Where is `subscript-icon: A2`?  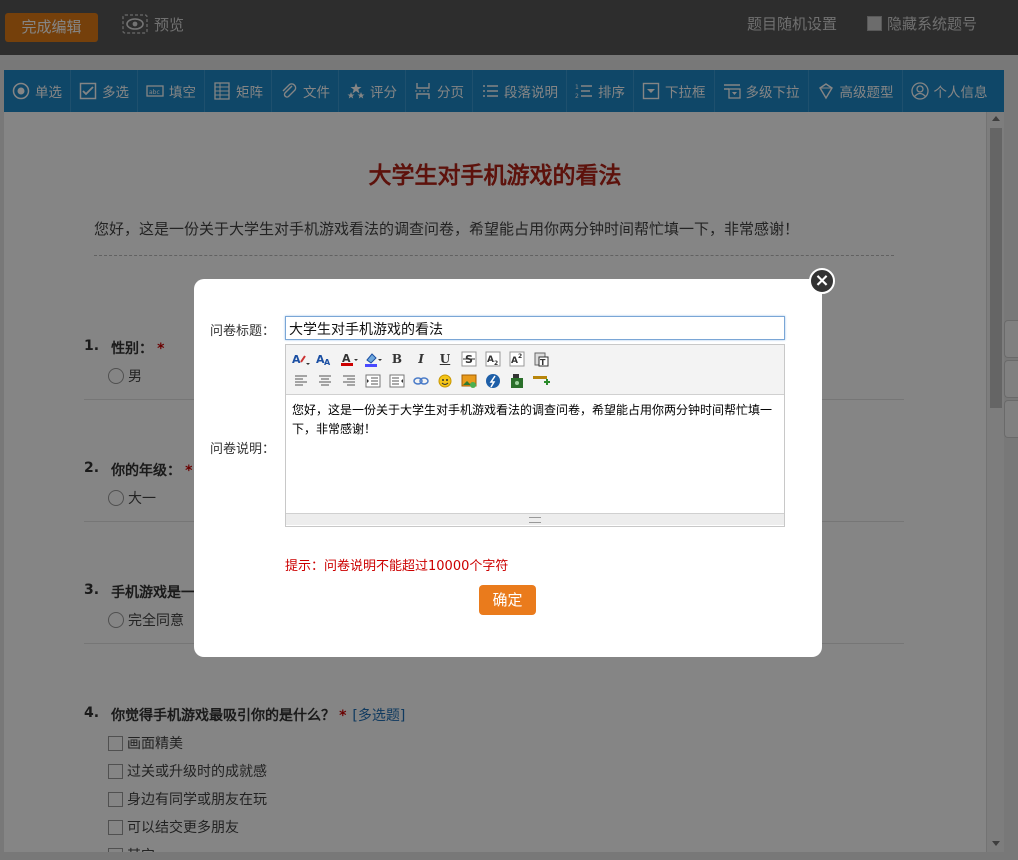
subscript-icon: A2 is located at coordinates (493, 359).